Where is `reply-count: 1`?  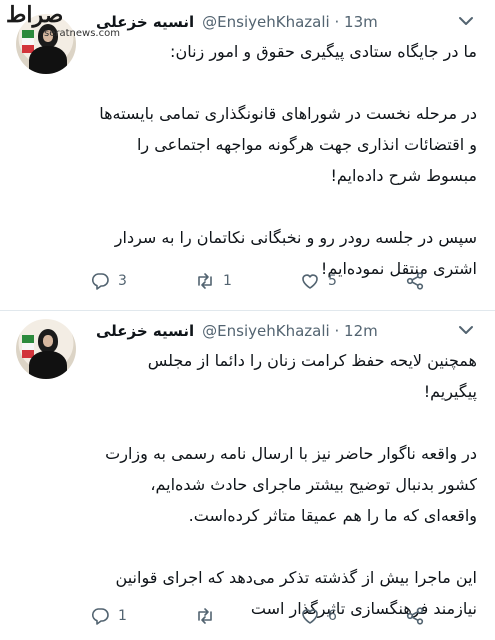 reply-count: 1 is located at coordinates (122, 616).